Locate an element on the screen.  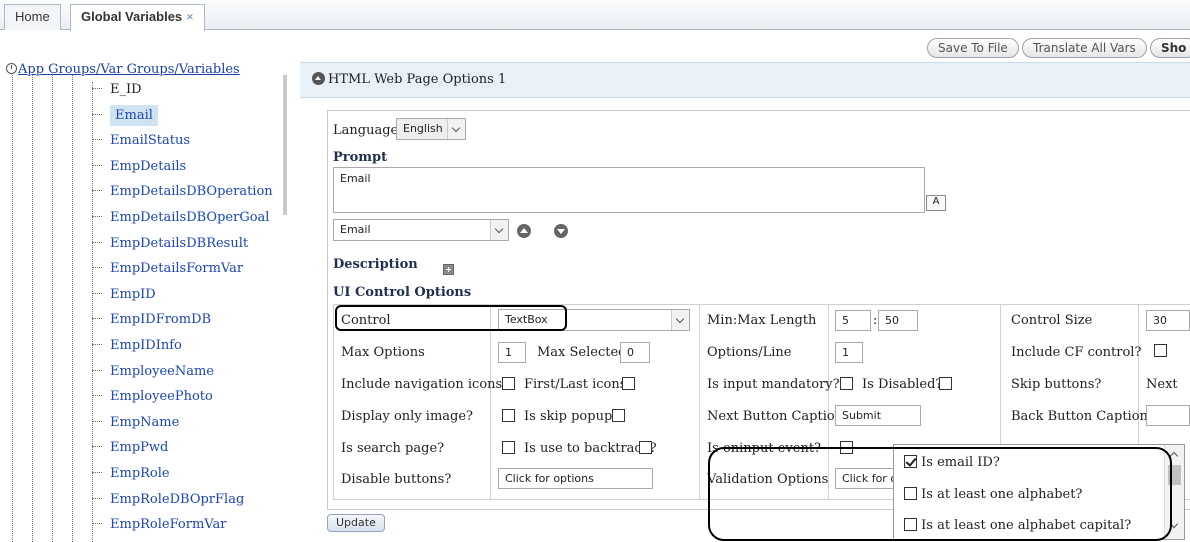
tree-item: EmpName is located at coordinates (135, 425).